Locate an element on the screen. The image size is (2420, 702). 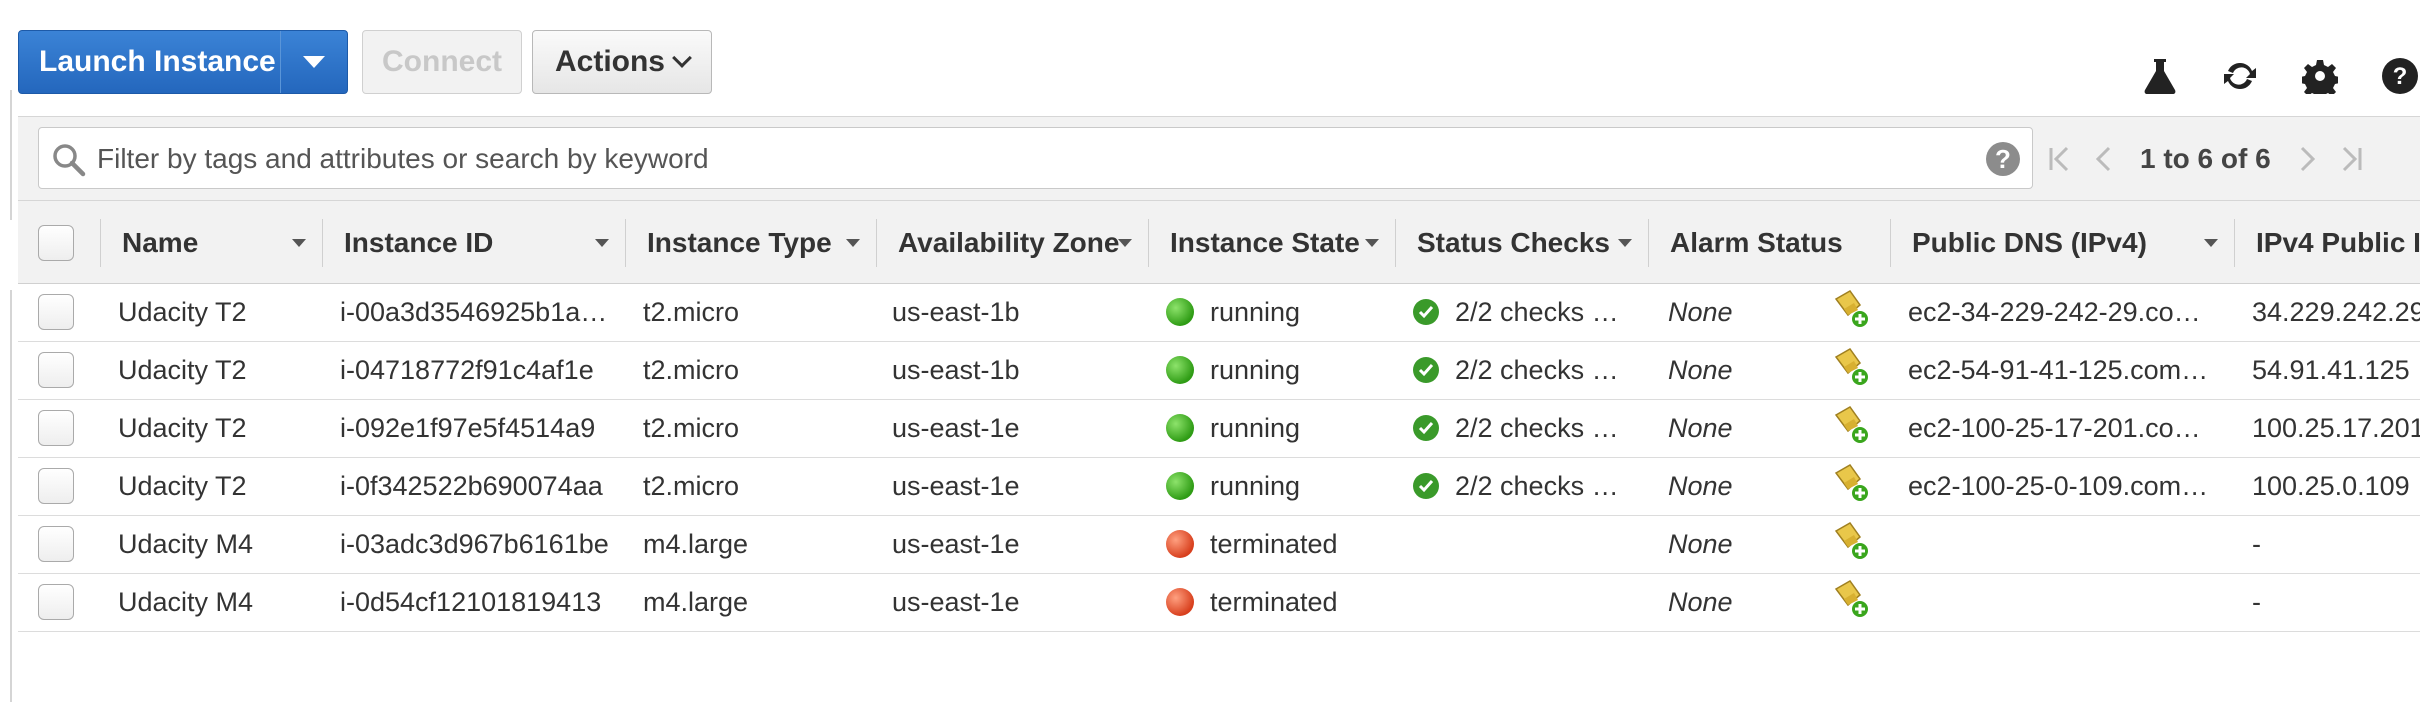
ipv4-public-ip: 100.25.17.201 is located at coordinates (2336, 428).